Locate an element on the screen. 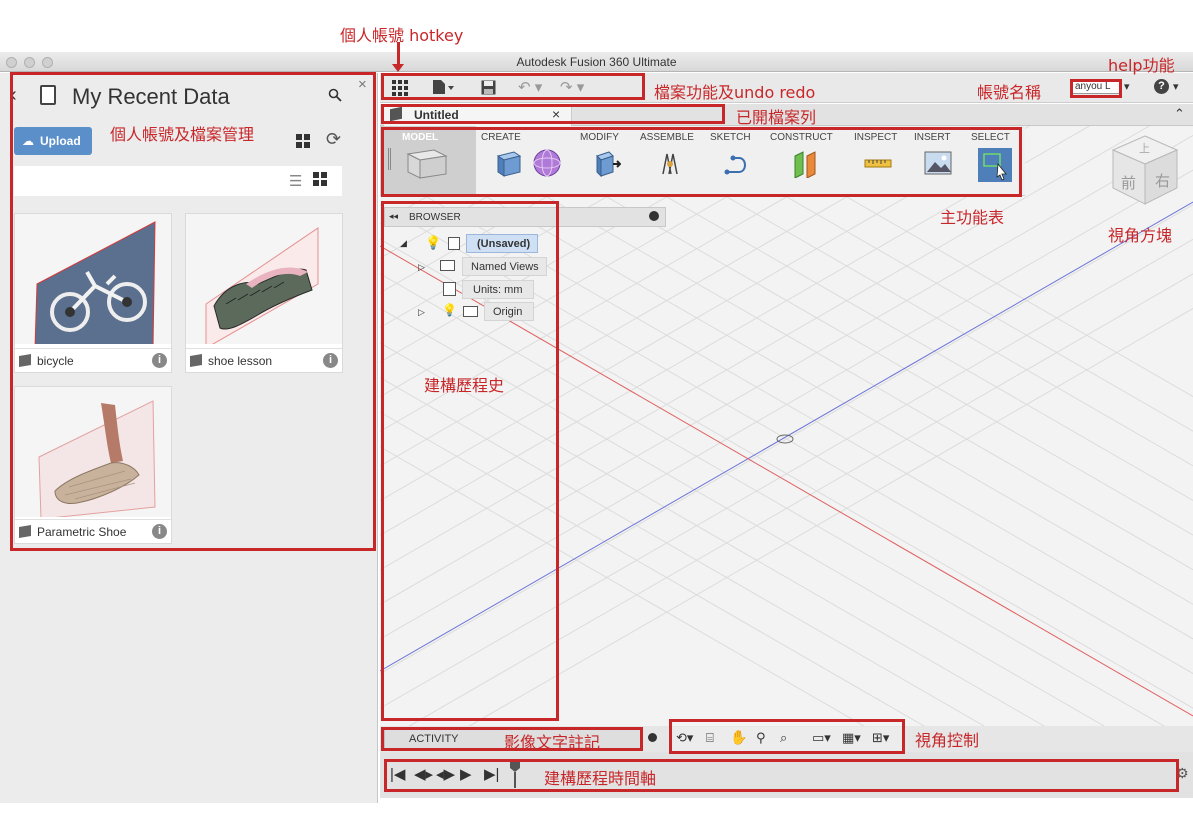 This screenshot has width=1193, height=820. expand-triangle-icon: ◢ is located at coordinates (403, 243).